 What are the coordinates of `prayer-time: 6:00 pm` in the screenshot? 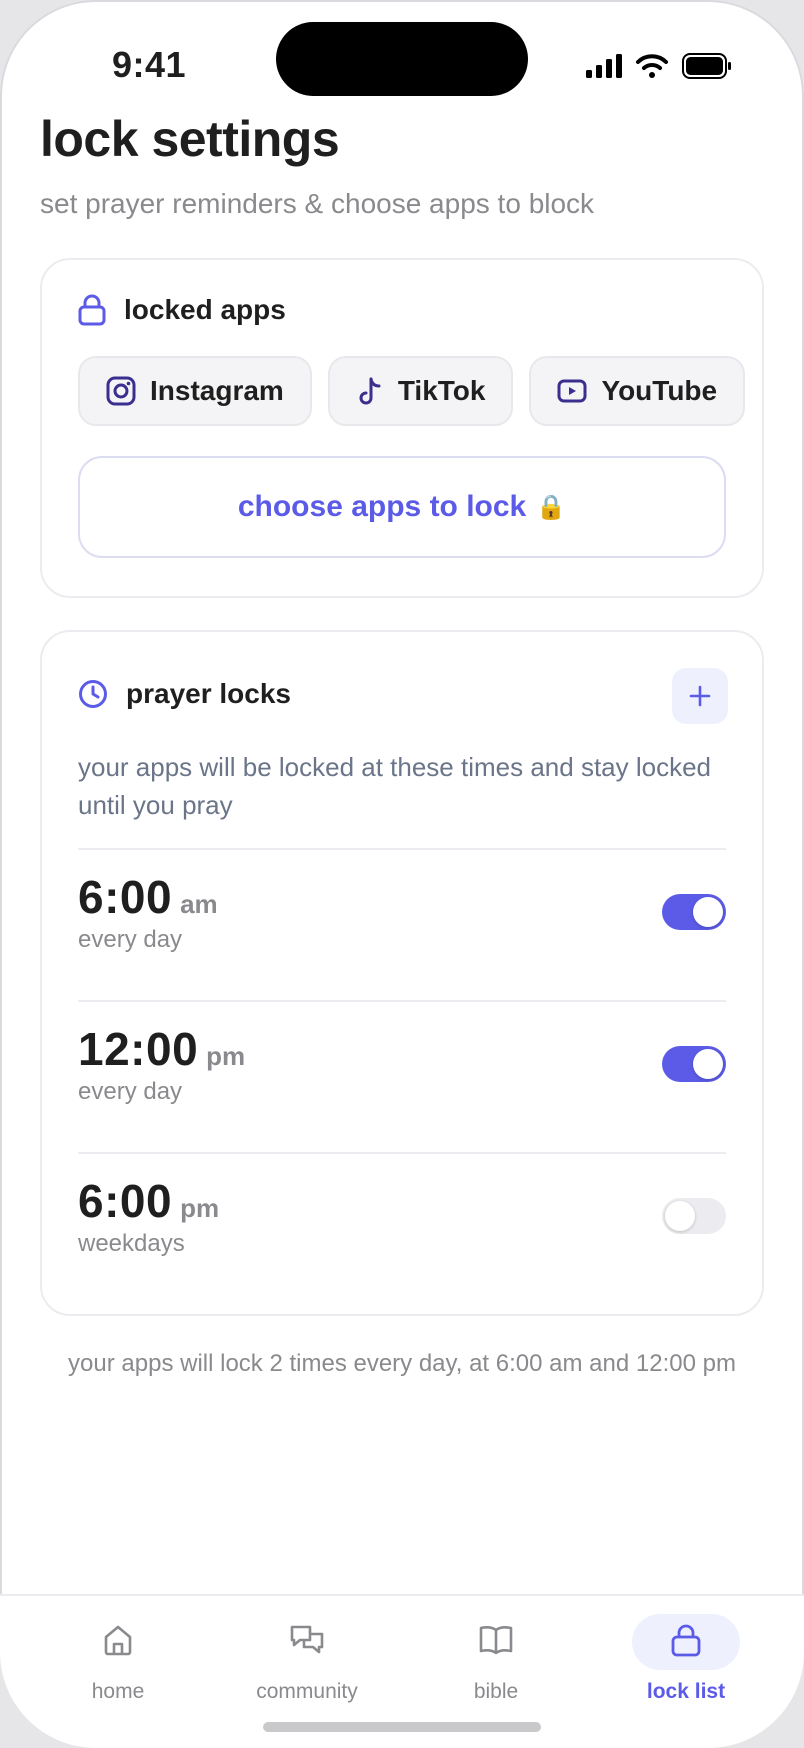 It's located at (148, 1201).